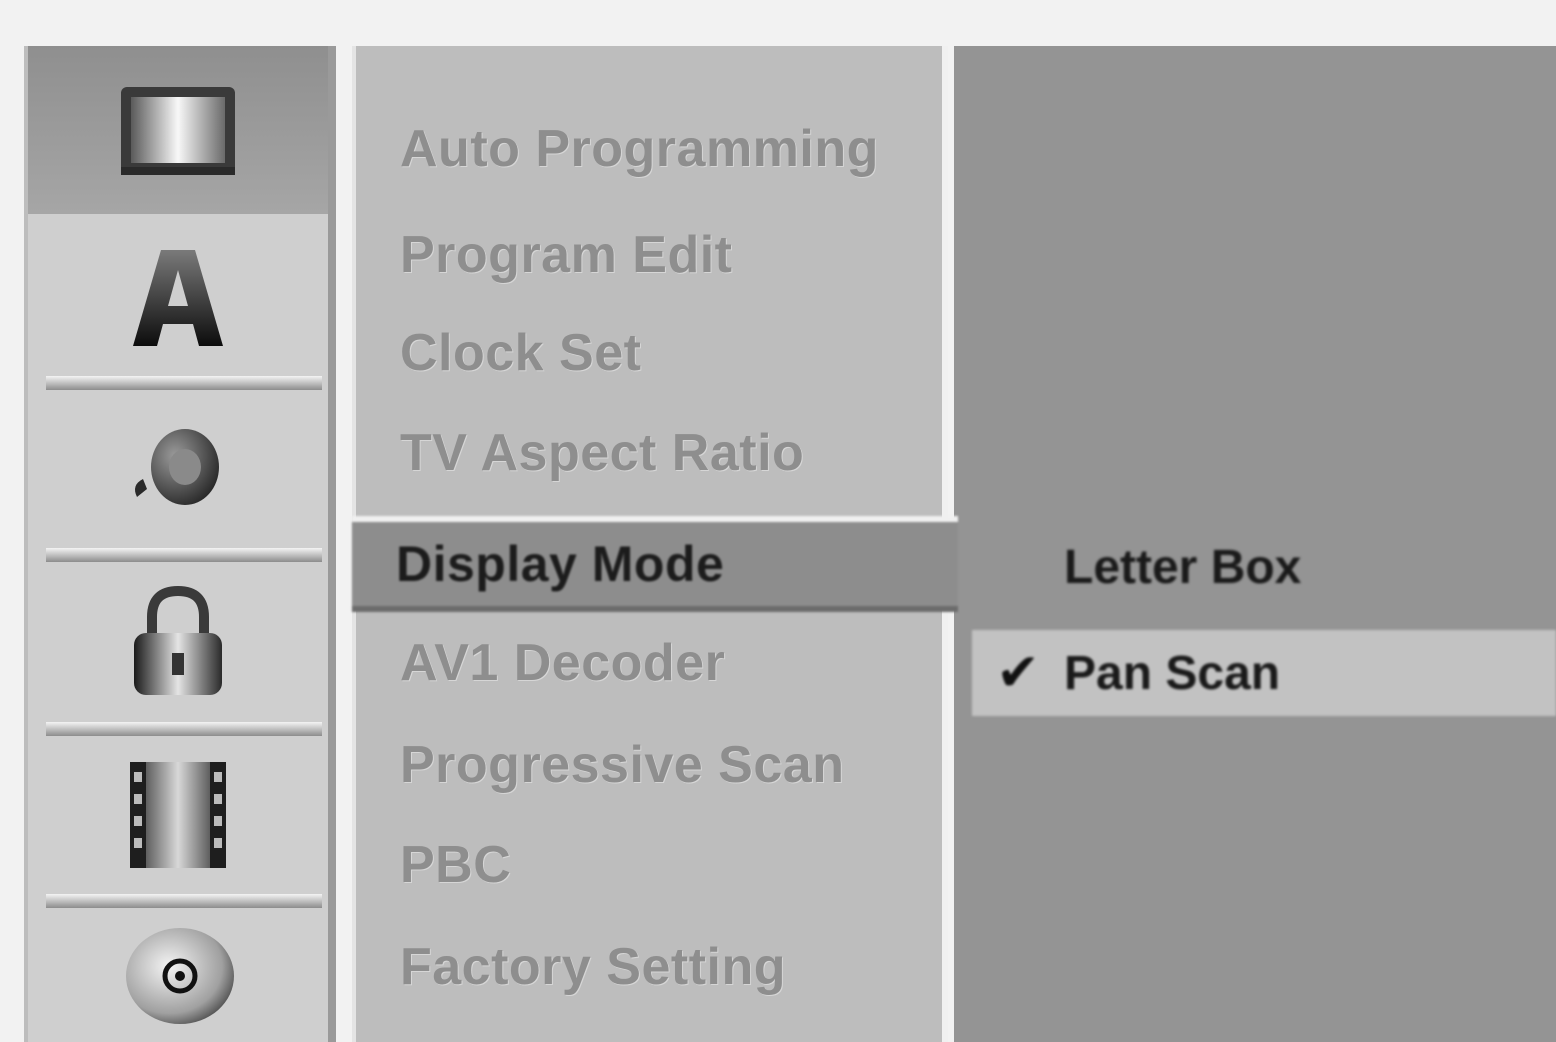 This screenshot has height=1042, width=1556. I want to click on menu-item-display-mode: Display Mode, so click(655, 564).